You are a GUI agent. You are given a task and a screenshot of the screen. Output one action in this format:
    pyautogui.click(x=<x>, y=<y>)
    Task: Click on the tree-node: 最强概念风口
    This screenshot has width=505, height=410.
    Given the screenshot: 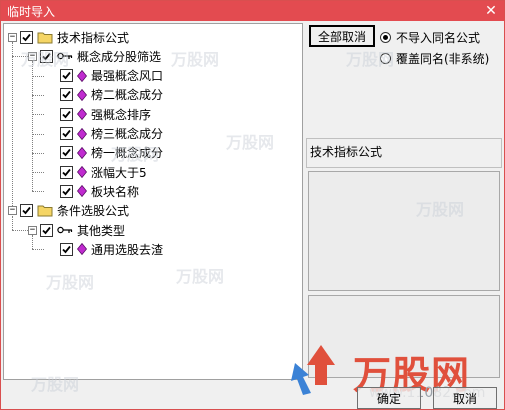 What is the action you would take?
    pyautogui.click(x=111, y=76)
    